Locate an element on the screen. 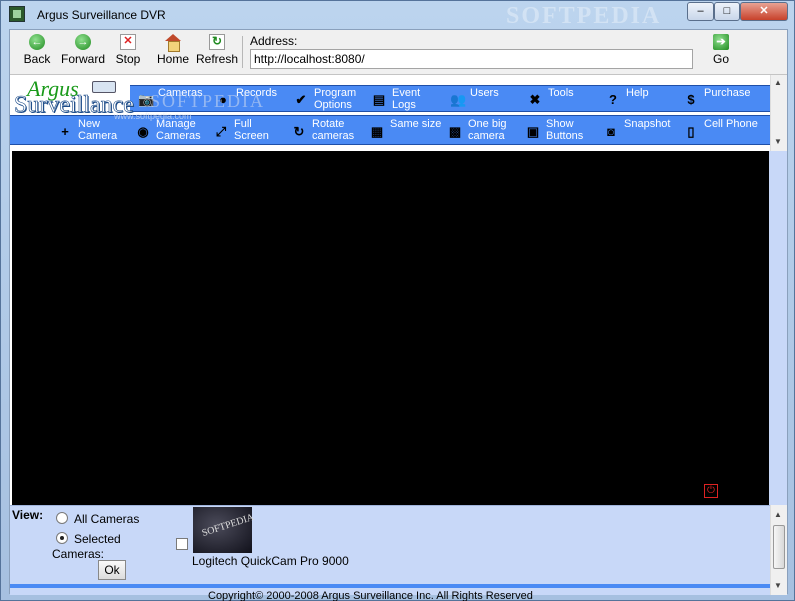 The height and width of the screenshot is (601, 795). menu-item-label: Full Screen is located at coordinates (251, 130).